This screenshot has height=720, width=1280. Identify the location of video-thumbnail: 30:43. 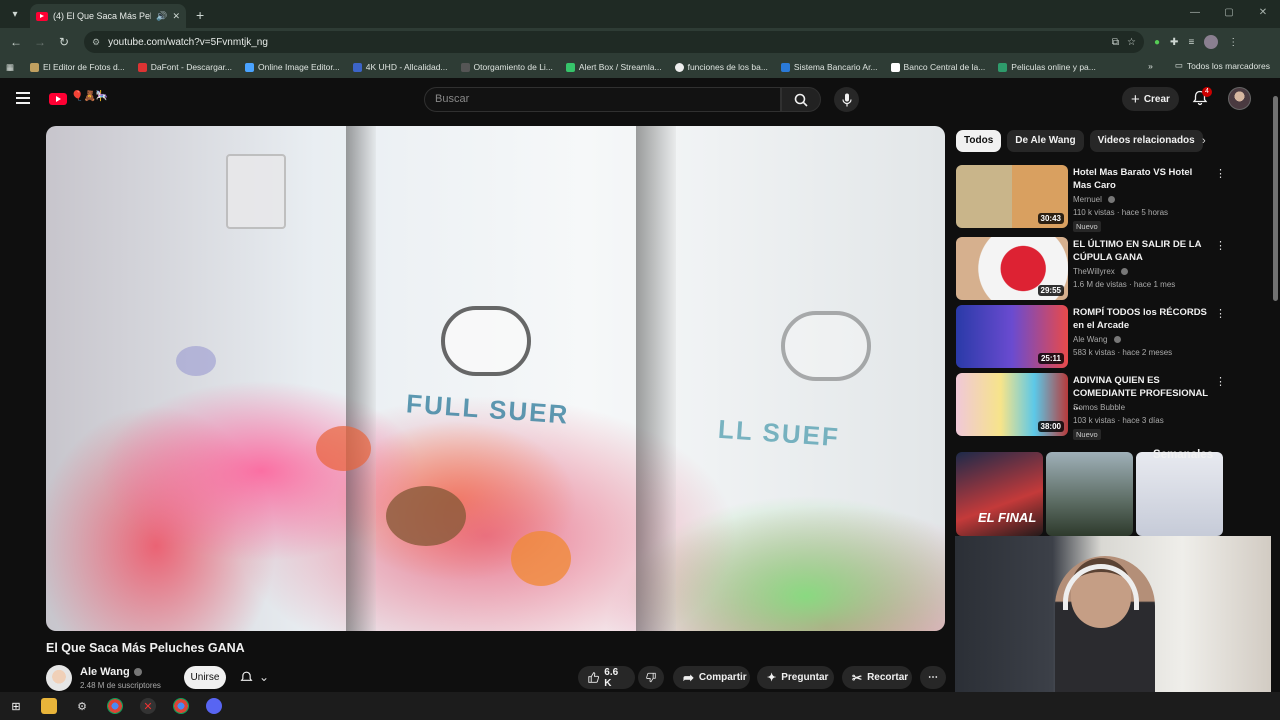
(1012, 196).